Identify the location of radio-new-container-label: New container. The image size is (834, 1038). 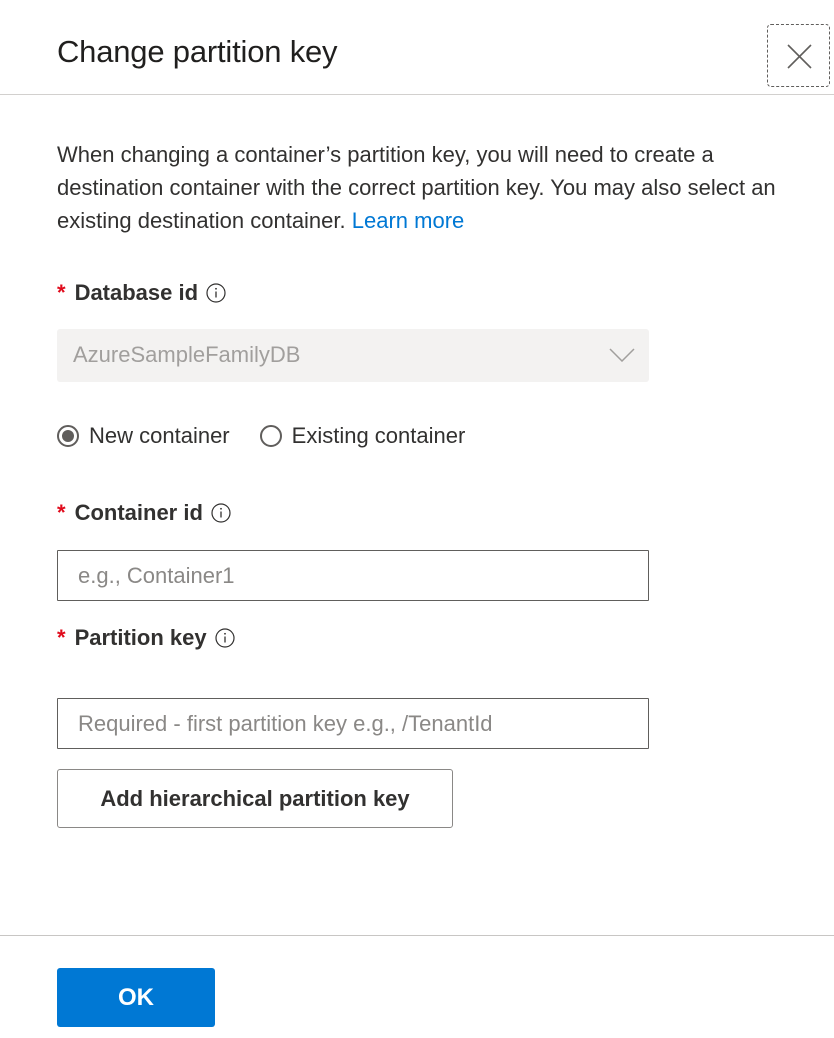
(159, 435).